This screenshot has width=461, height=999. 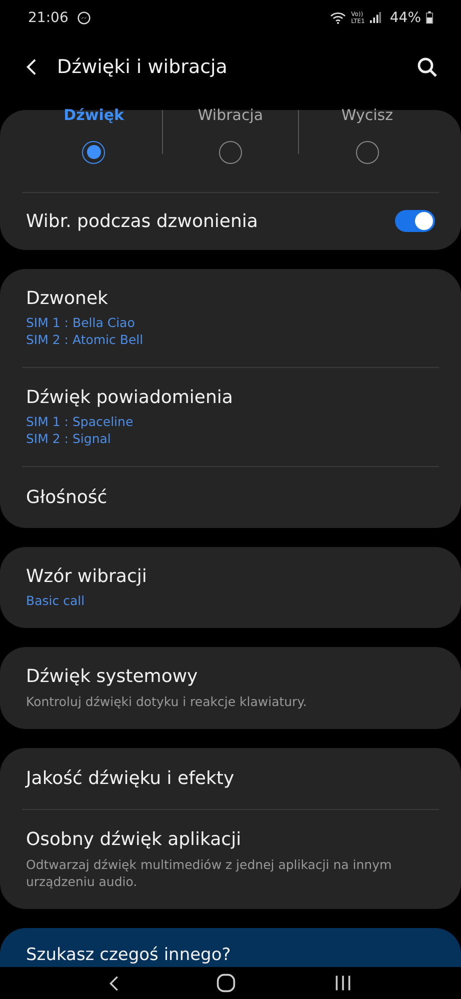 What do you see at coordinates (427, 66) in the screenshot?
I see `search-icon` at bounding box center [427, 66].